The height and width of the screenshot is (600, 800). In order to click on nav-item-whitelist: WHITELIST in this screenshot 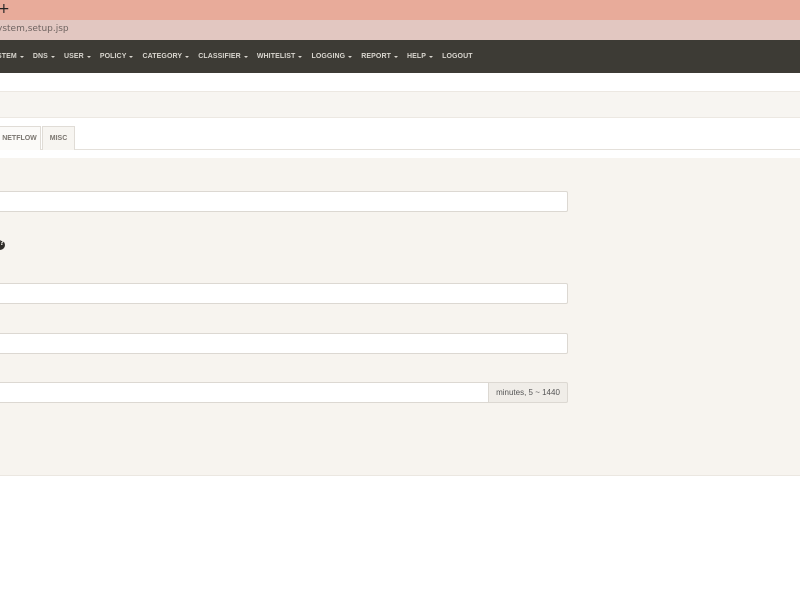, I will do `click(280, 56)`.